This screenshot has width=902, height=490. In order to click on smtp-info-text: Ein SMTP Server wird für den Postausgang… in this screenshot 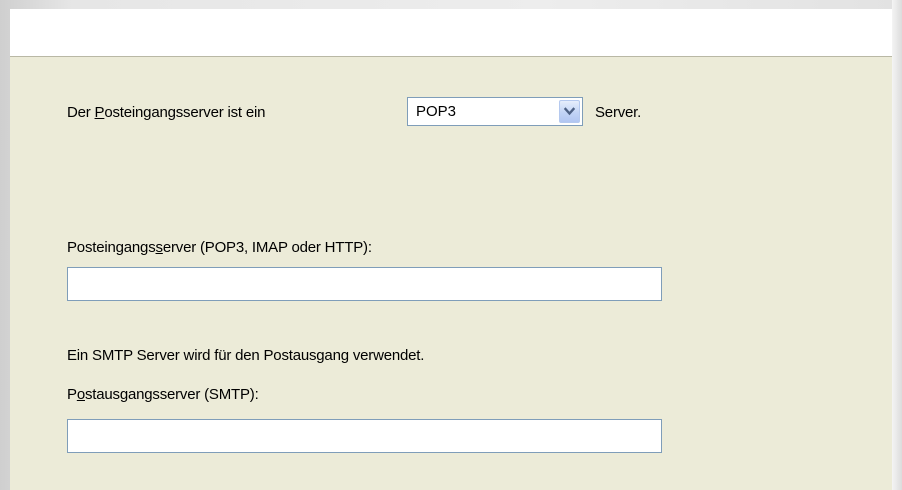, I will do `click(246, 355)`.